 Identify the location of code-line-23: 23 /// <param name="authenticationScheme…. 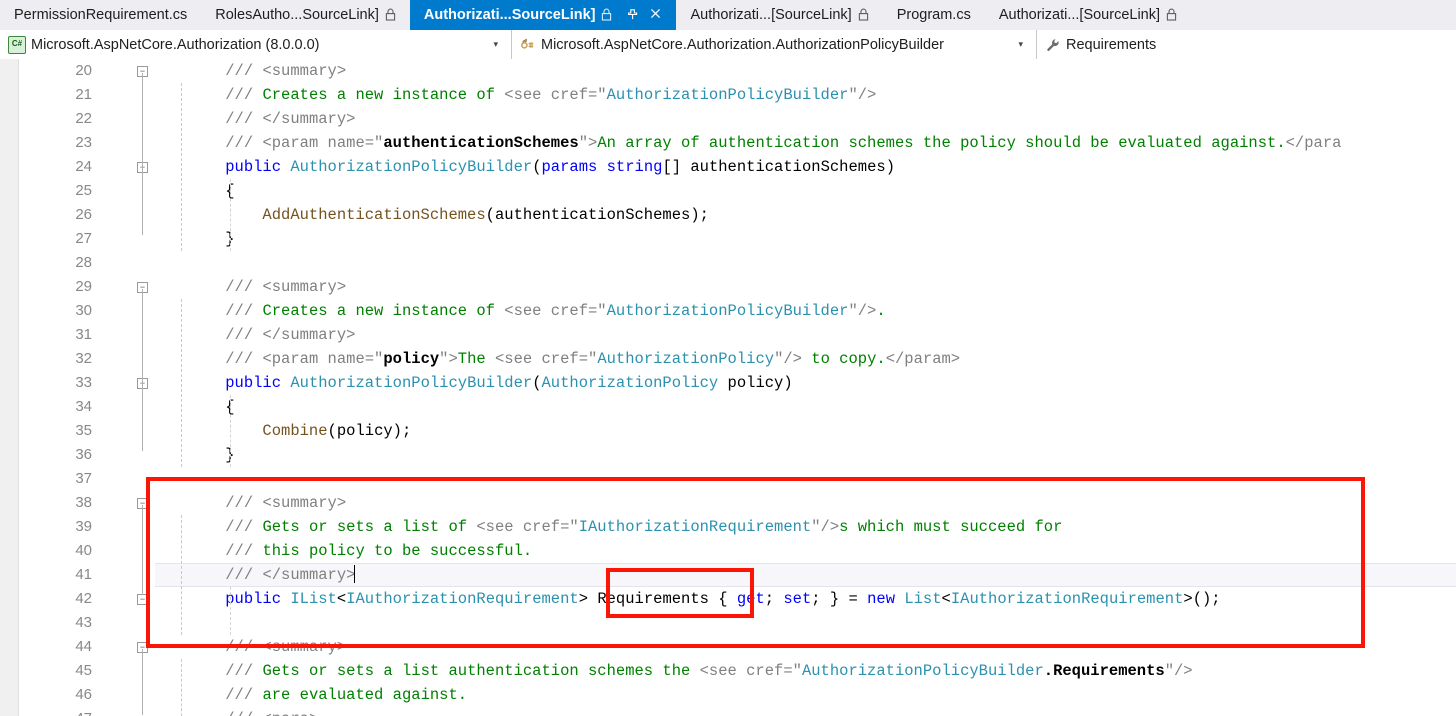
(728, 143).